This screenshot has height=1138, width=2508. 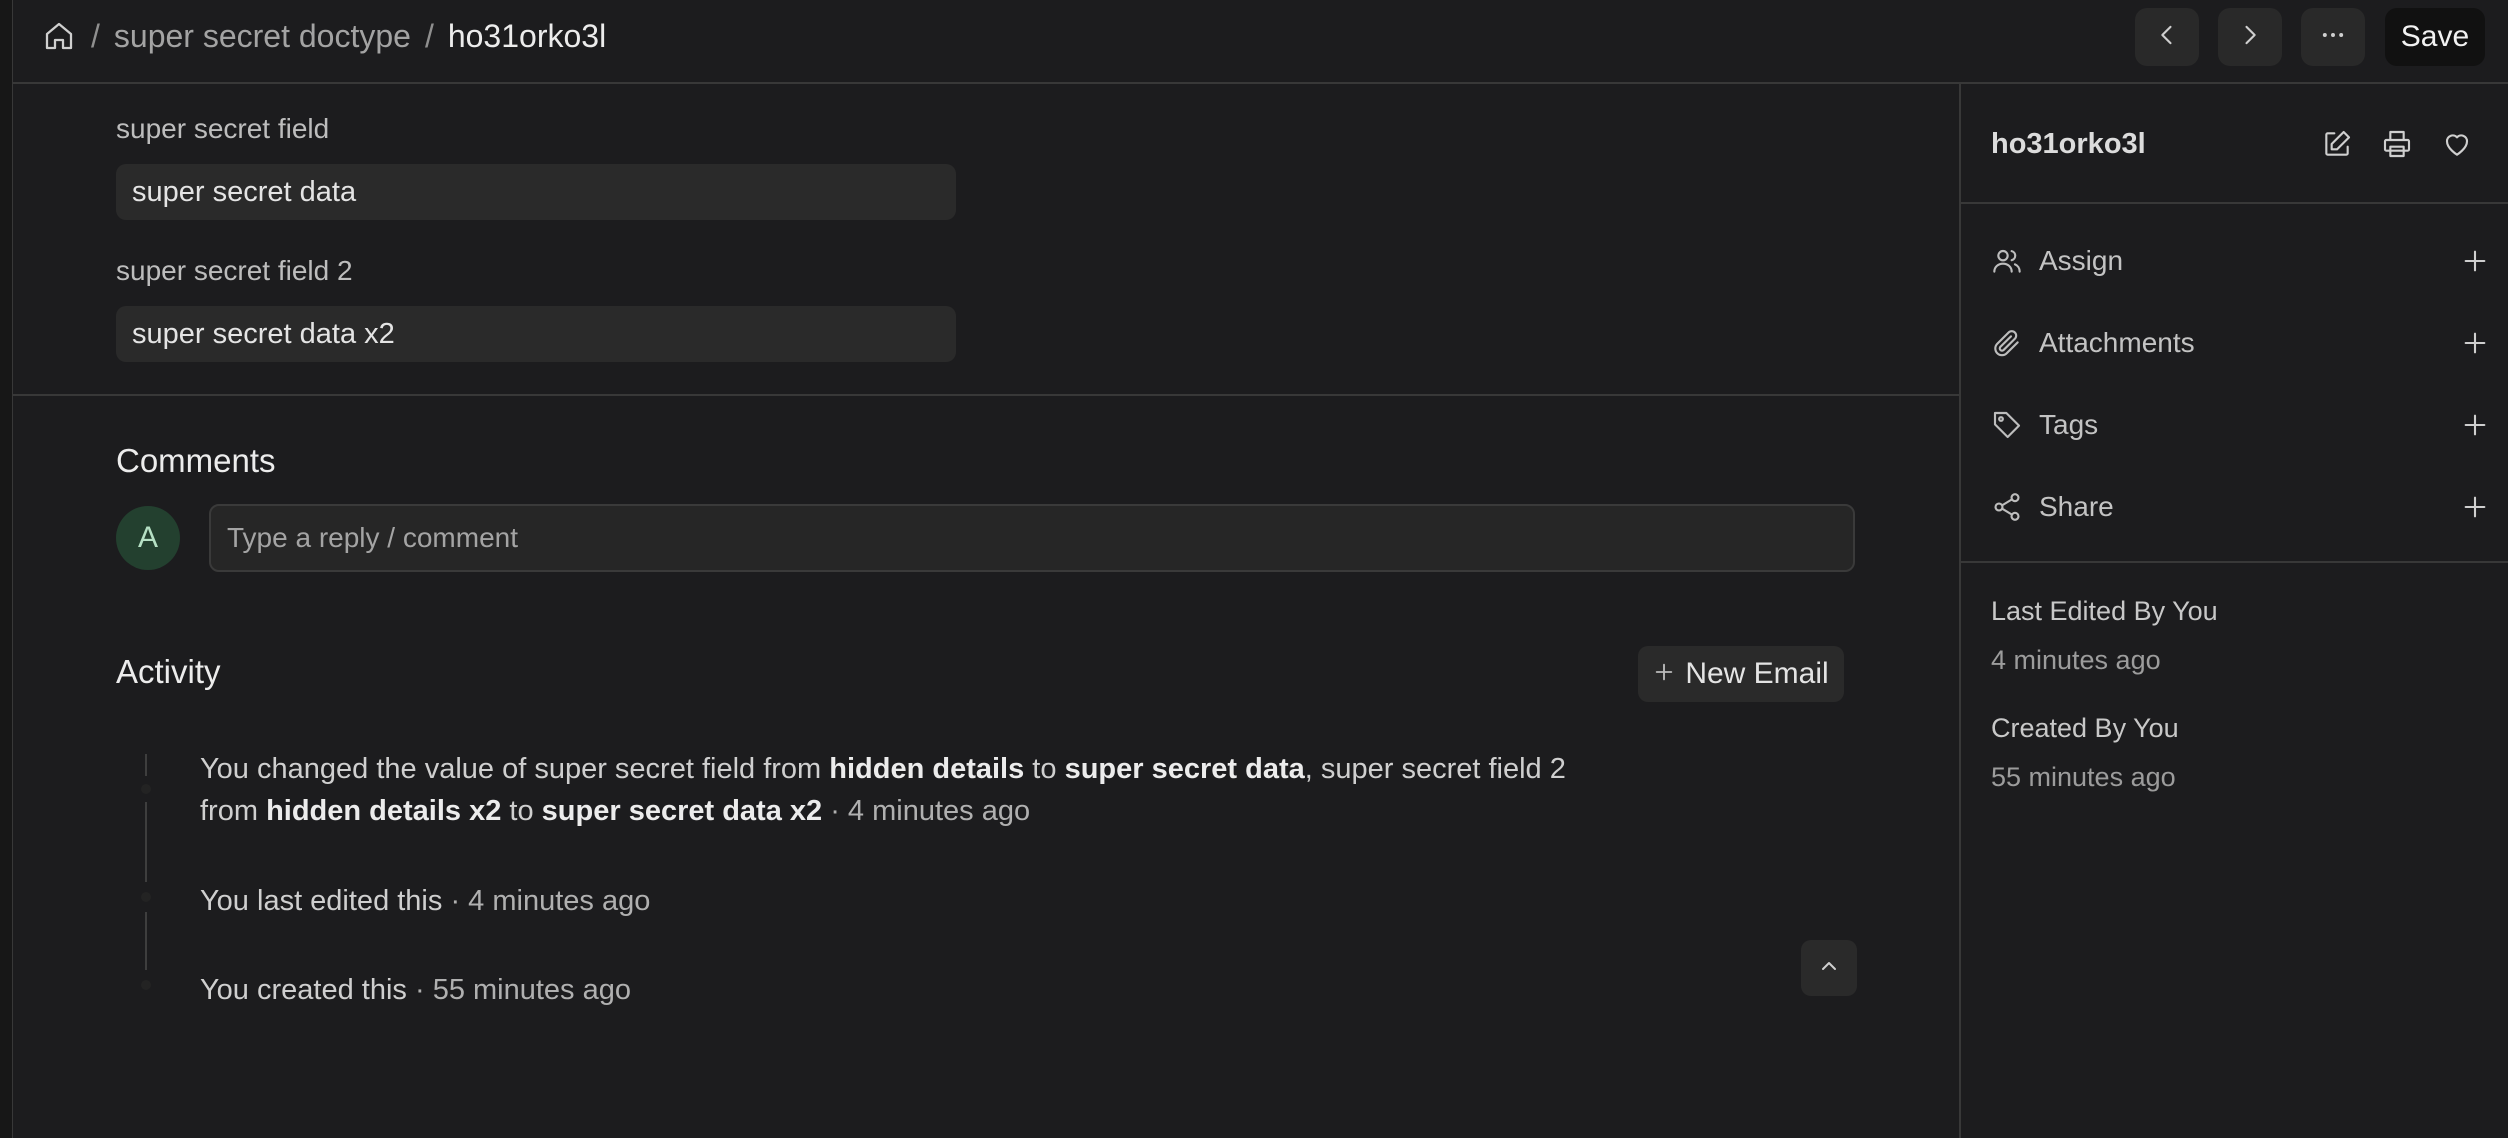 I want to click on sidebar-item-tags: Tags, so click(x=2241, y=425).